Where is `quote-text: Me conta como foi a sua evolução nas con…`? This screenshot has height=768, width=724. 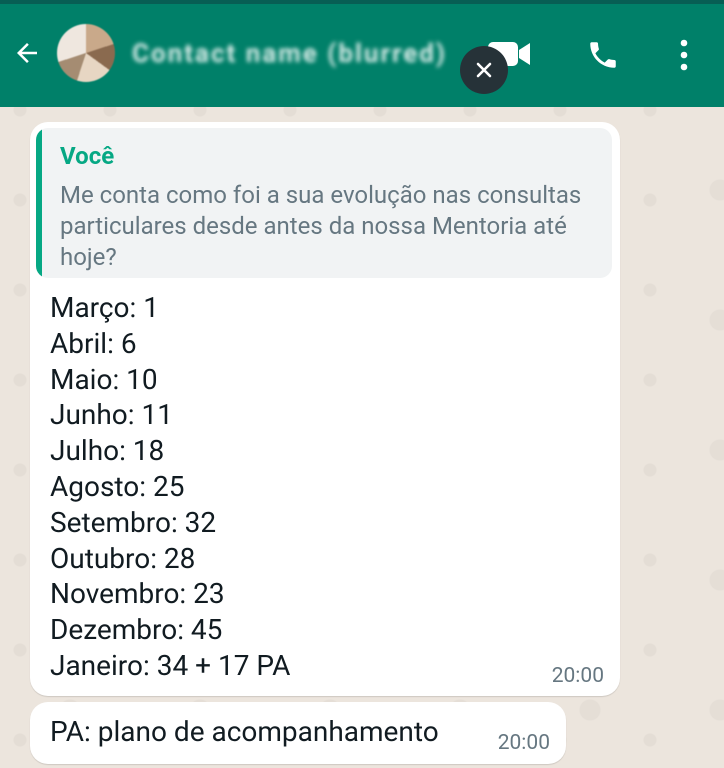
quote-text: Me conta como foi a sua evolução nas con… is located at coordinates (321, 226).